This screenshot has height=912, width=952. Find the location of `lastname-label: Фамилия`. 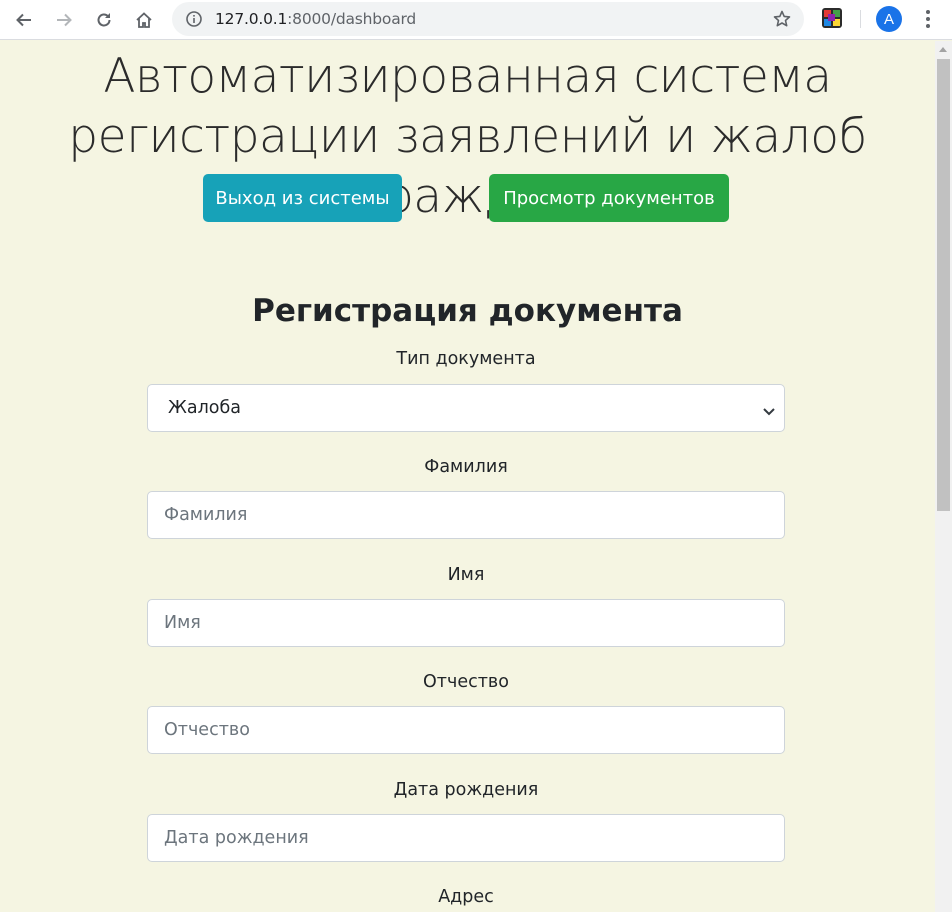

lastname-label: Фамилия is located at coordinates (466, 467).